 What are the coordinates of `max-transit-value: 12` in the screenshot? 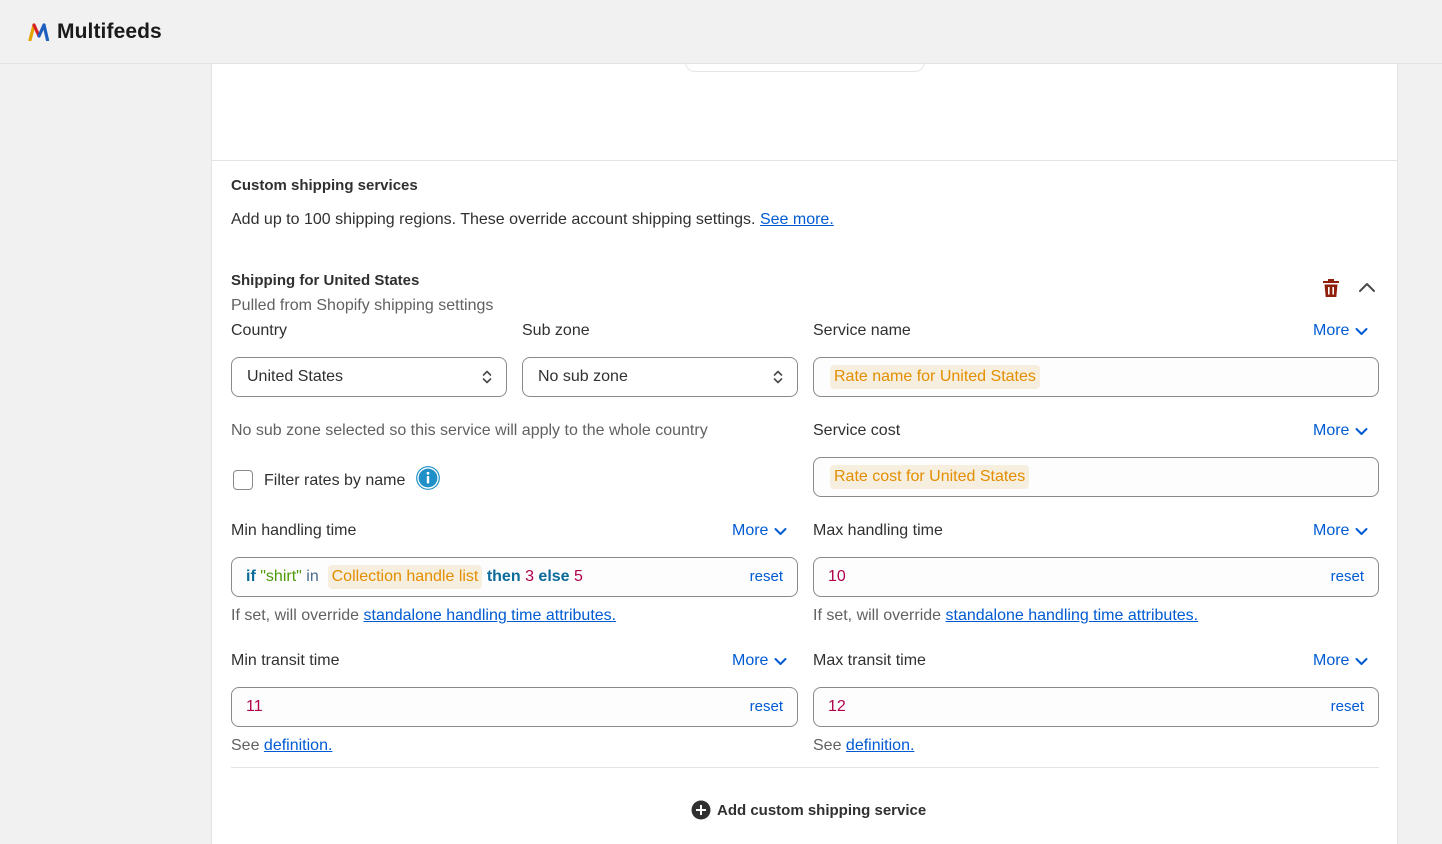 It's located at (837, 706).